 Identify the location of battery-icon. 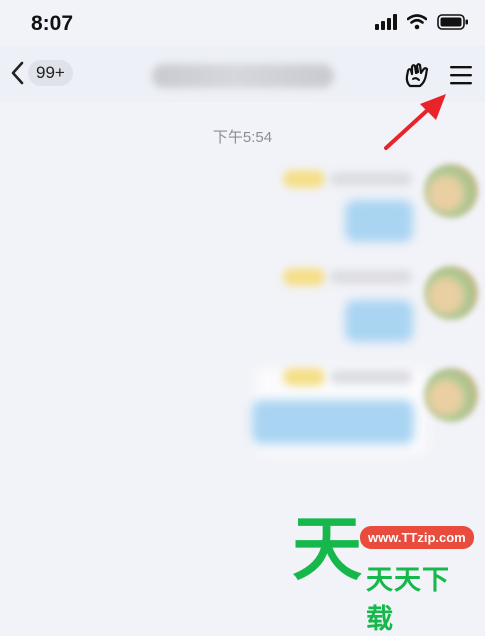
(452, 22).